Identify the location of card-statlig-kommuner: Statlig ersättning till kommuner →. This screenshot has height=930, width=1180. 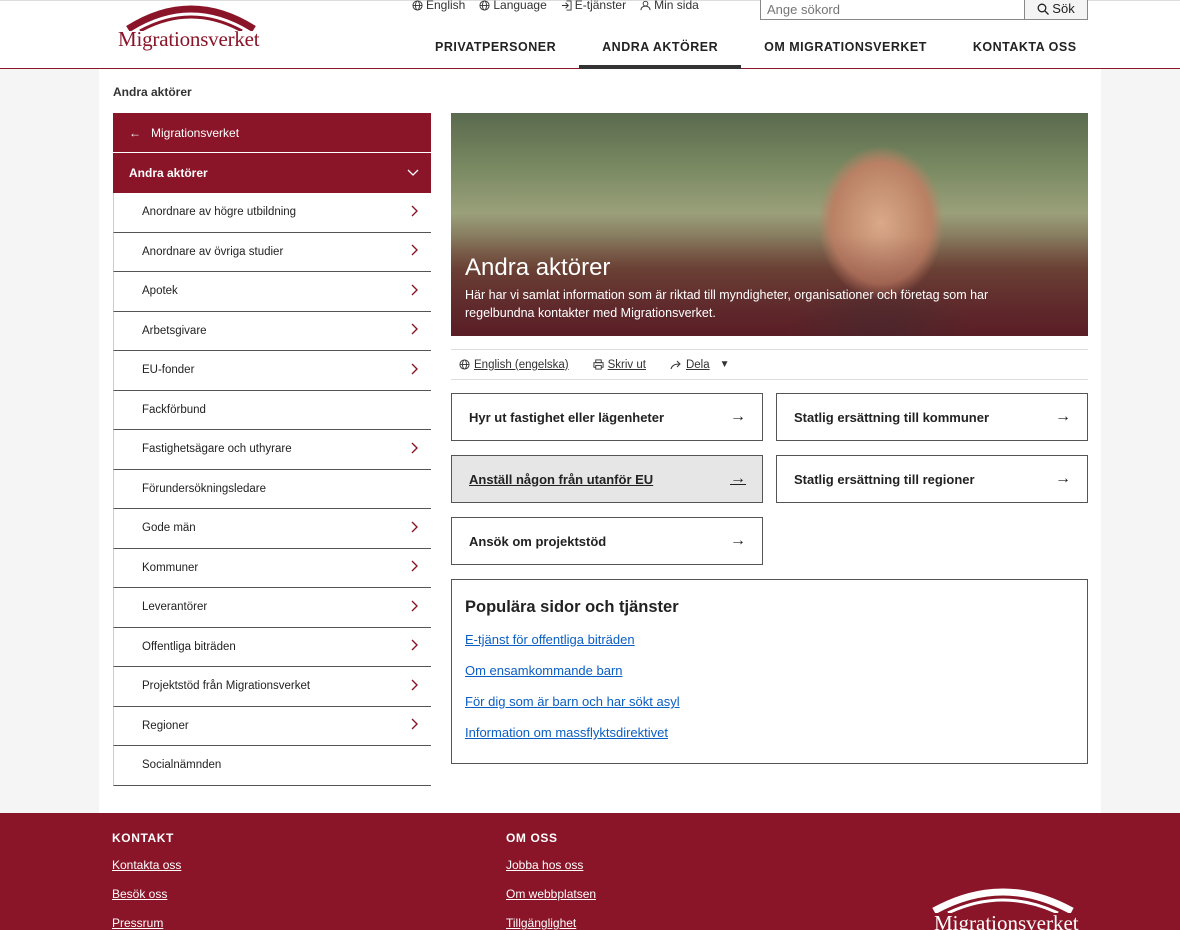
(932, 417).